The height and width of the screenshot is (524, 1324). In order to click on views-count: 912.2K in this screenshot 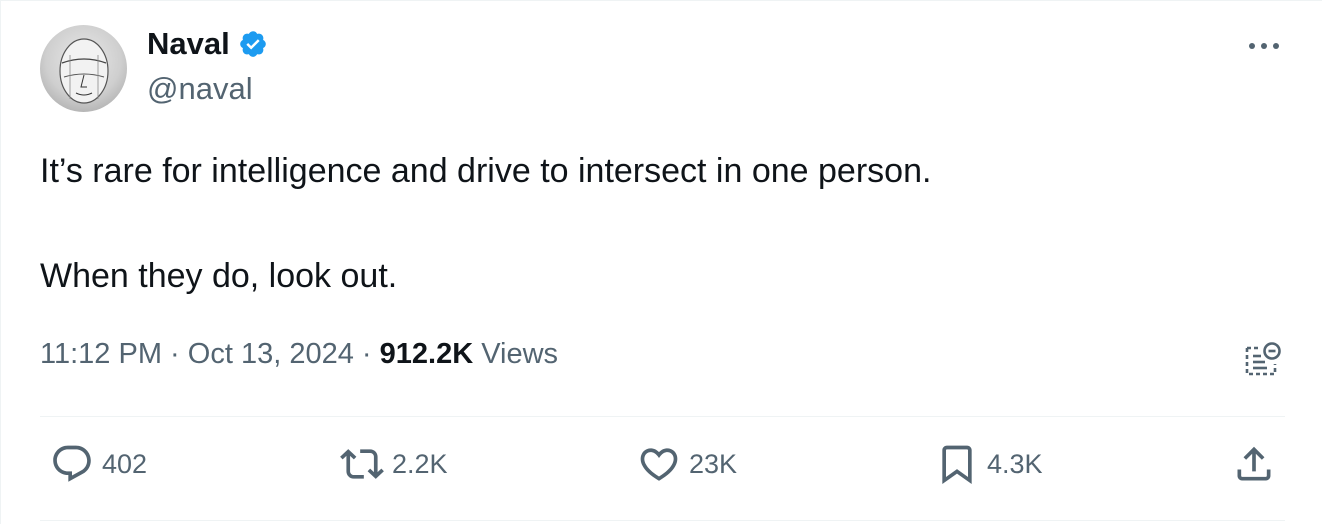, I will do `click(426, 354)`.